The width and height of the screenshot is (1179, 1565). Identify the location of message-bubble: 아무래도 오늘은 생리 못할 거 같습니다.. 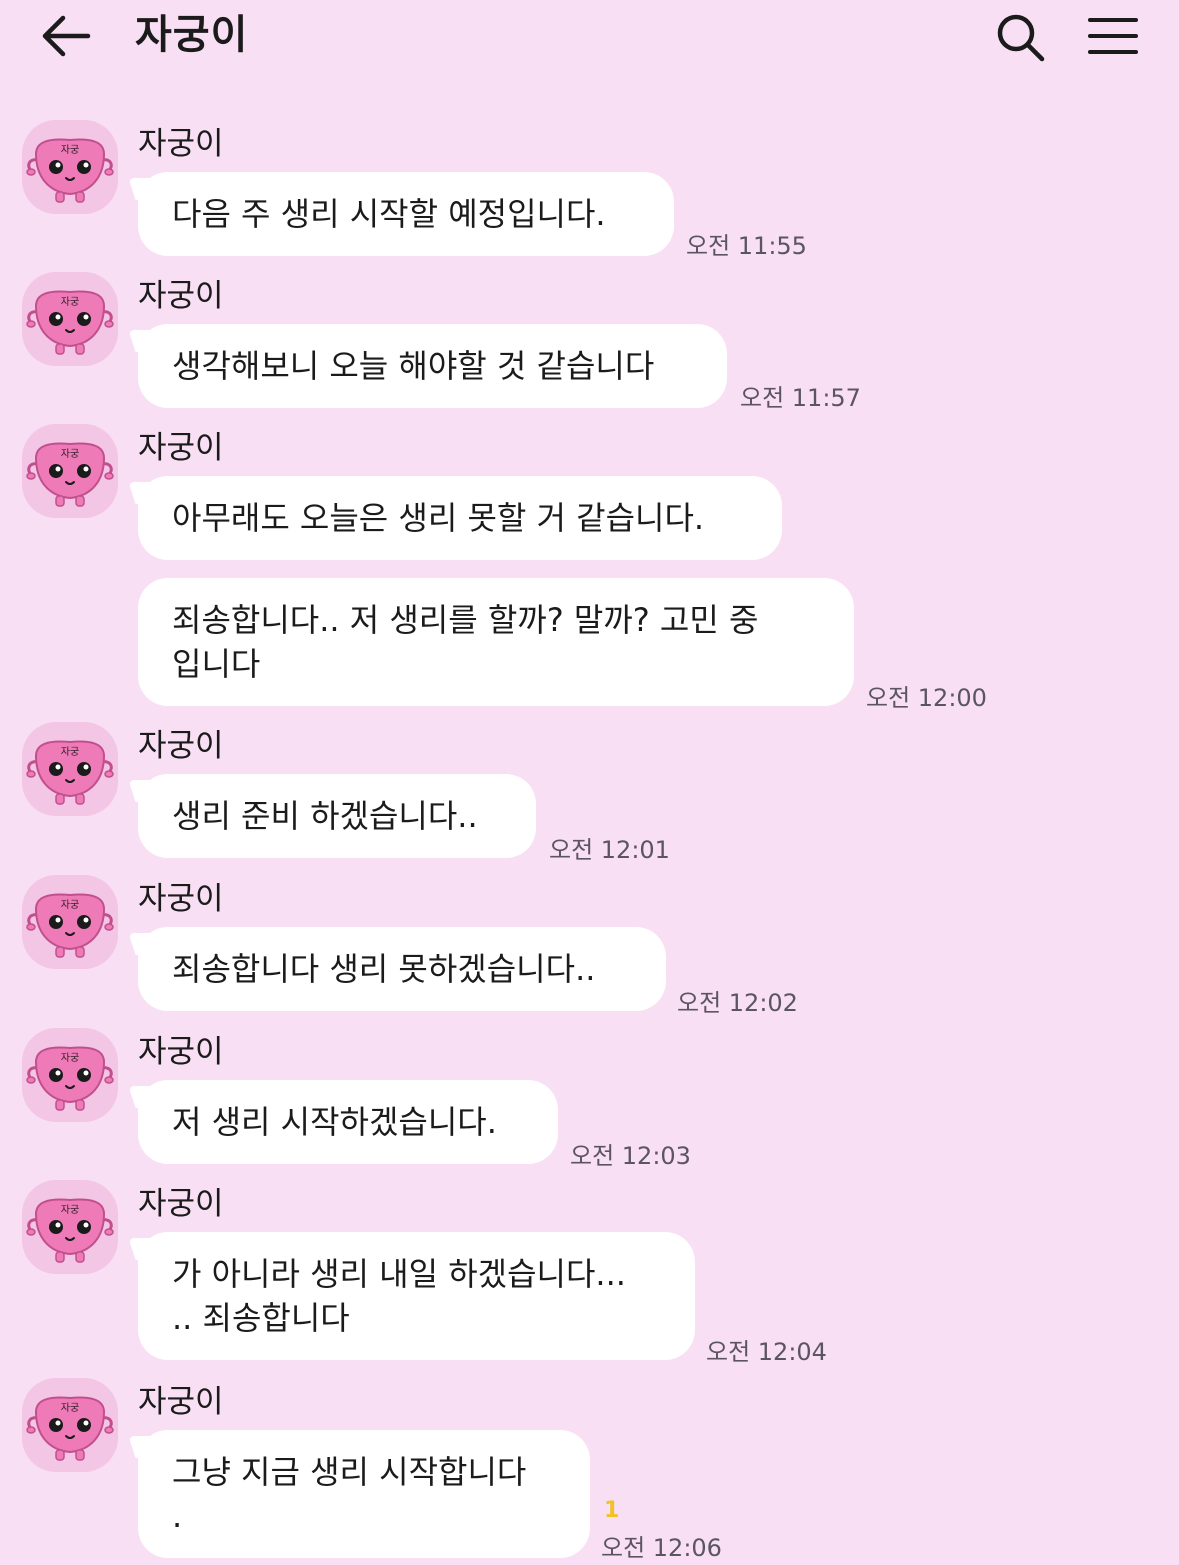
(460, 518).